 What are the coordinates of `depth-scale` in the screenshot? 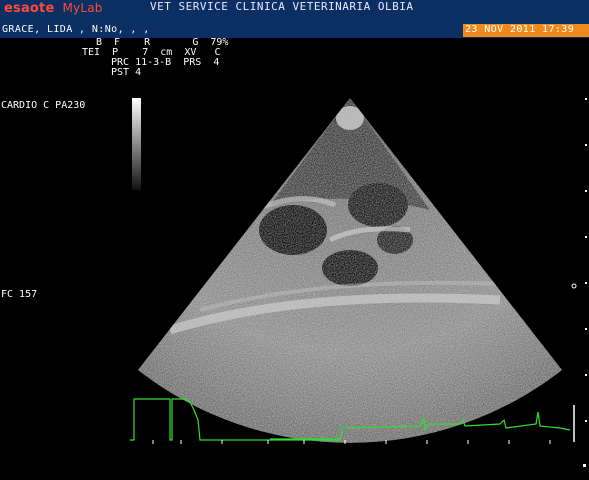 It's located at (585, 282).